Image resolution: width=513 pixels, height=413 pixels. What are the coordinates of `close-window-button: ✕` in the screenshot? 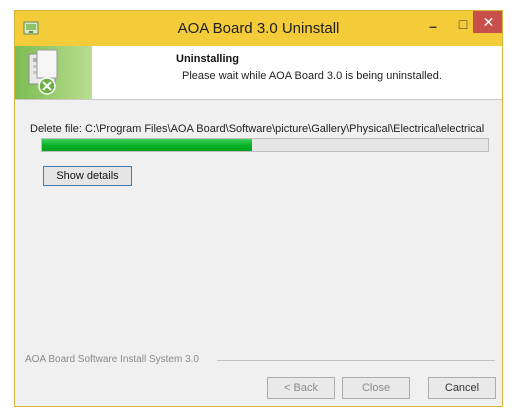 It's located at (487, 22).